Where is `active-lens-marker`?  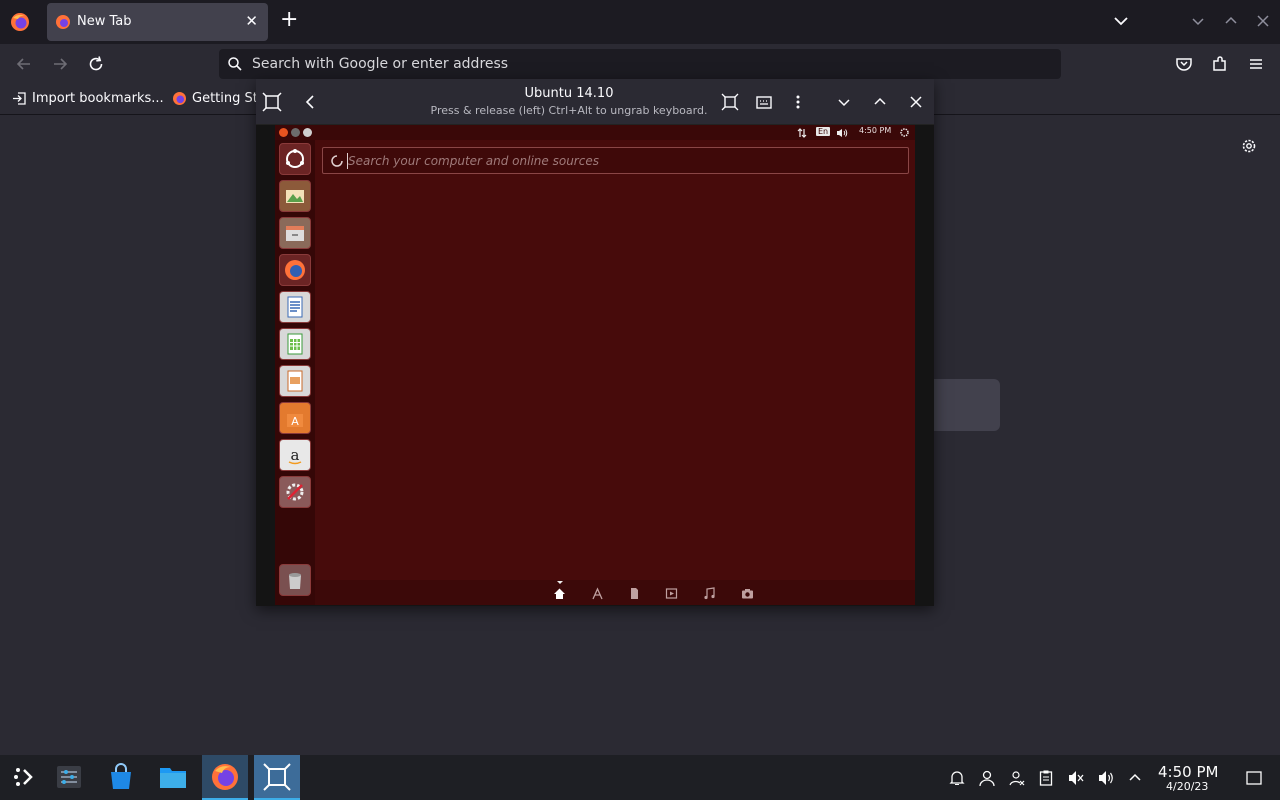 active-lens-marker is located at coordinates (560, 582).